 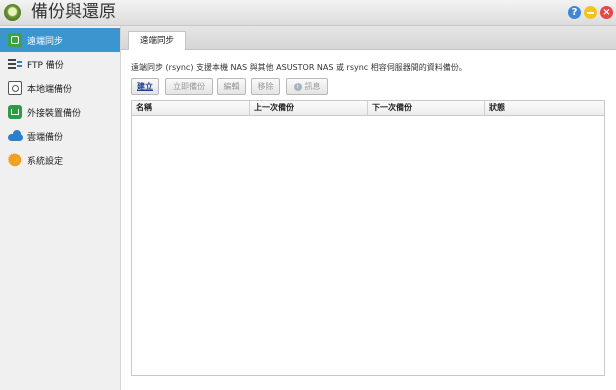 I want to click on column-header-next-backup: 下一次備份, so click(x=426, y=108).